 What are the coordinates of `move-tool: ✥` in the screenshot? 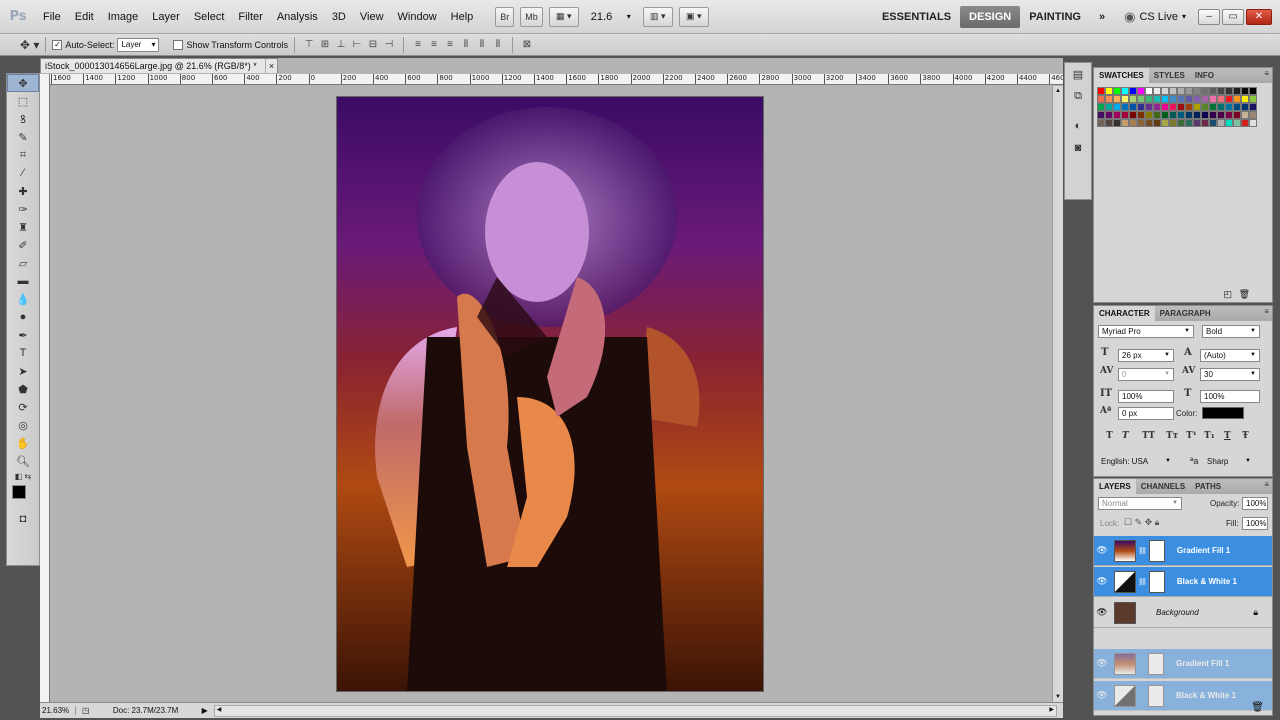 It's located at (23, 83).